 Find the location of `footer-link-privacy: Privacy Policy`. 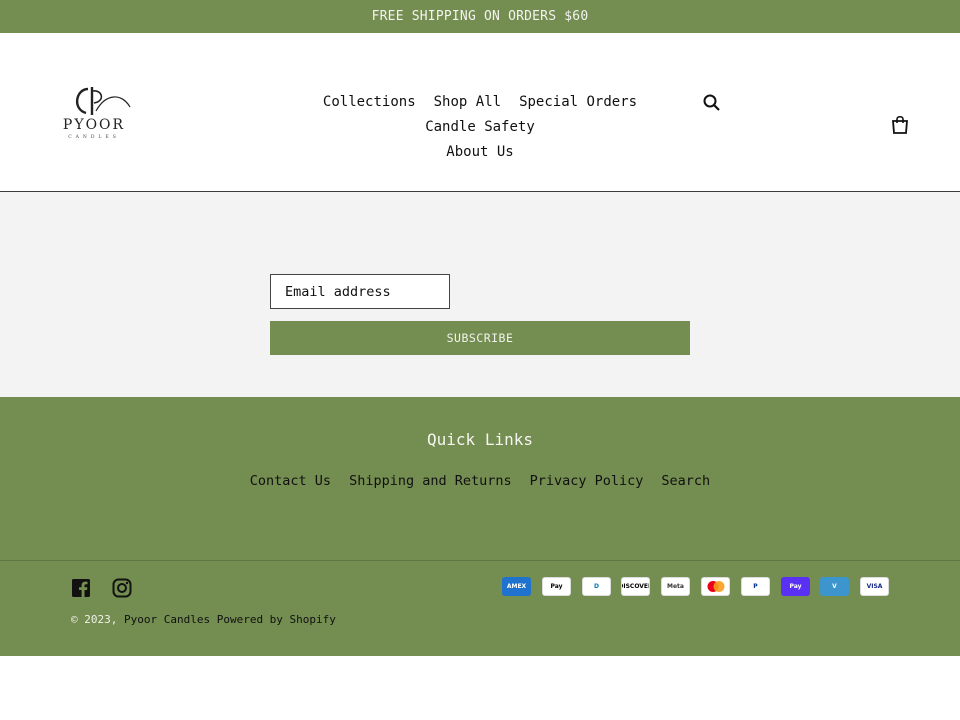

footer-link-privacy: Privacy Policy is located at coordinates (587, 481).